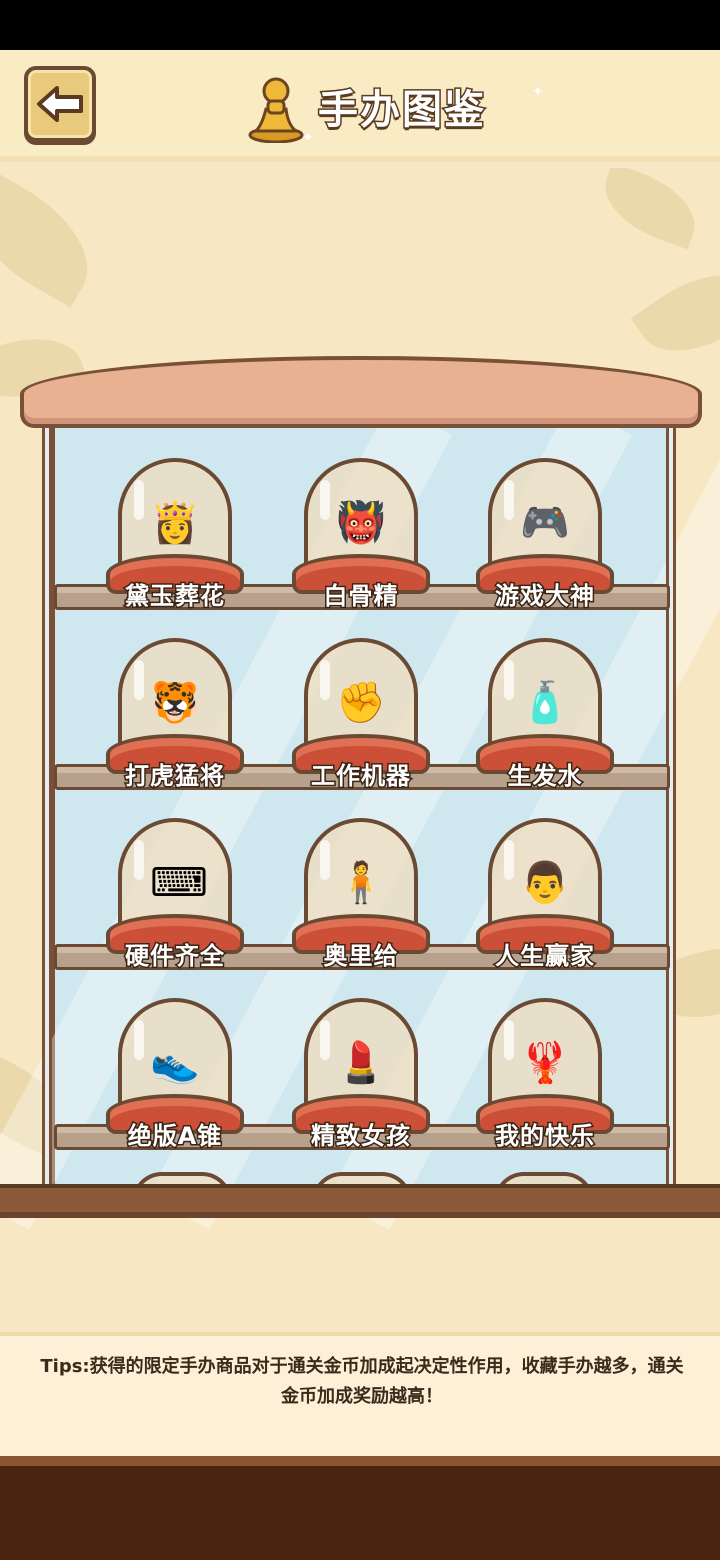 The width and height of the screenshot is (720, 1560). I want to click on figure-item: 👨 人生赢家, so click(545, 895).